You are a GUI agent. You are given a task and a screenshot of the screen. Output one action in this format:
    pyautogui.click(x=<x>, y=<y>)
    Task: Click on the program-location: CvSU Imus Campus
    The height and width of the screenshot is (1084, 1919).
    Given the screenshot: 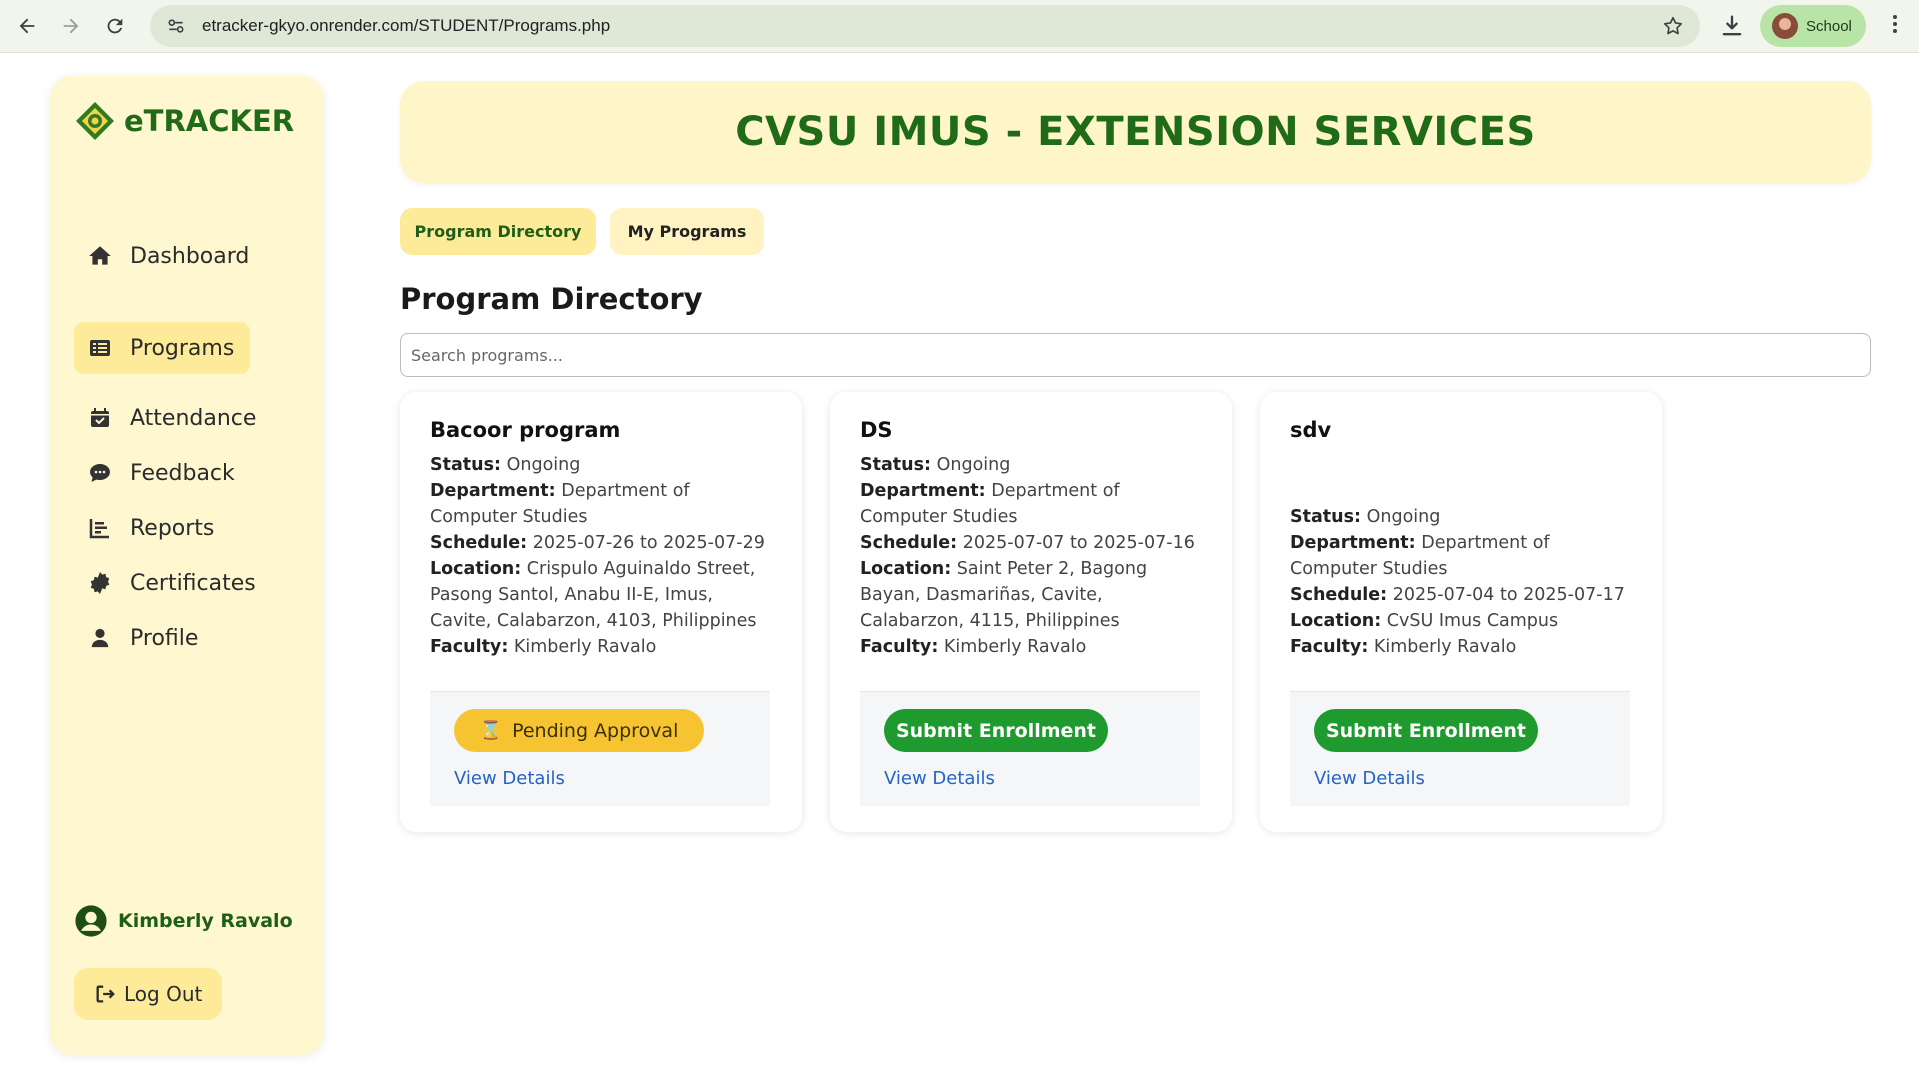 What is the action you would take?
    pyautogui.click(x=1472, y=621)
    